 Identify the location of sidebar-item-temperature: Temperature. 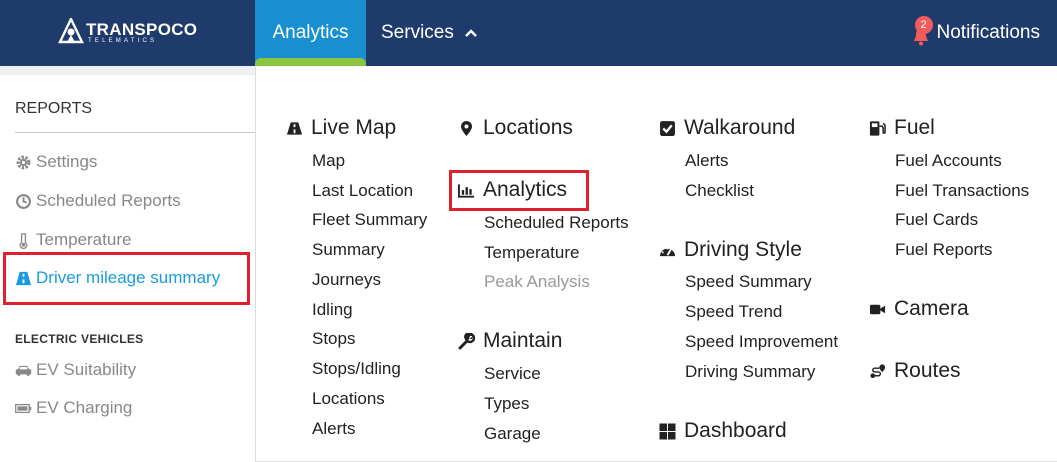
(73, 240).